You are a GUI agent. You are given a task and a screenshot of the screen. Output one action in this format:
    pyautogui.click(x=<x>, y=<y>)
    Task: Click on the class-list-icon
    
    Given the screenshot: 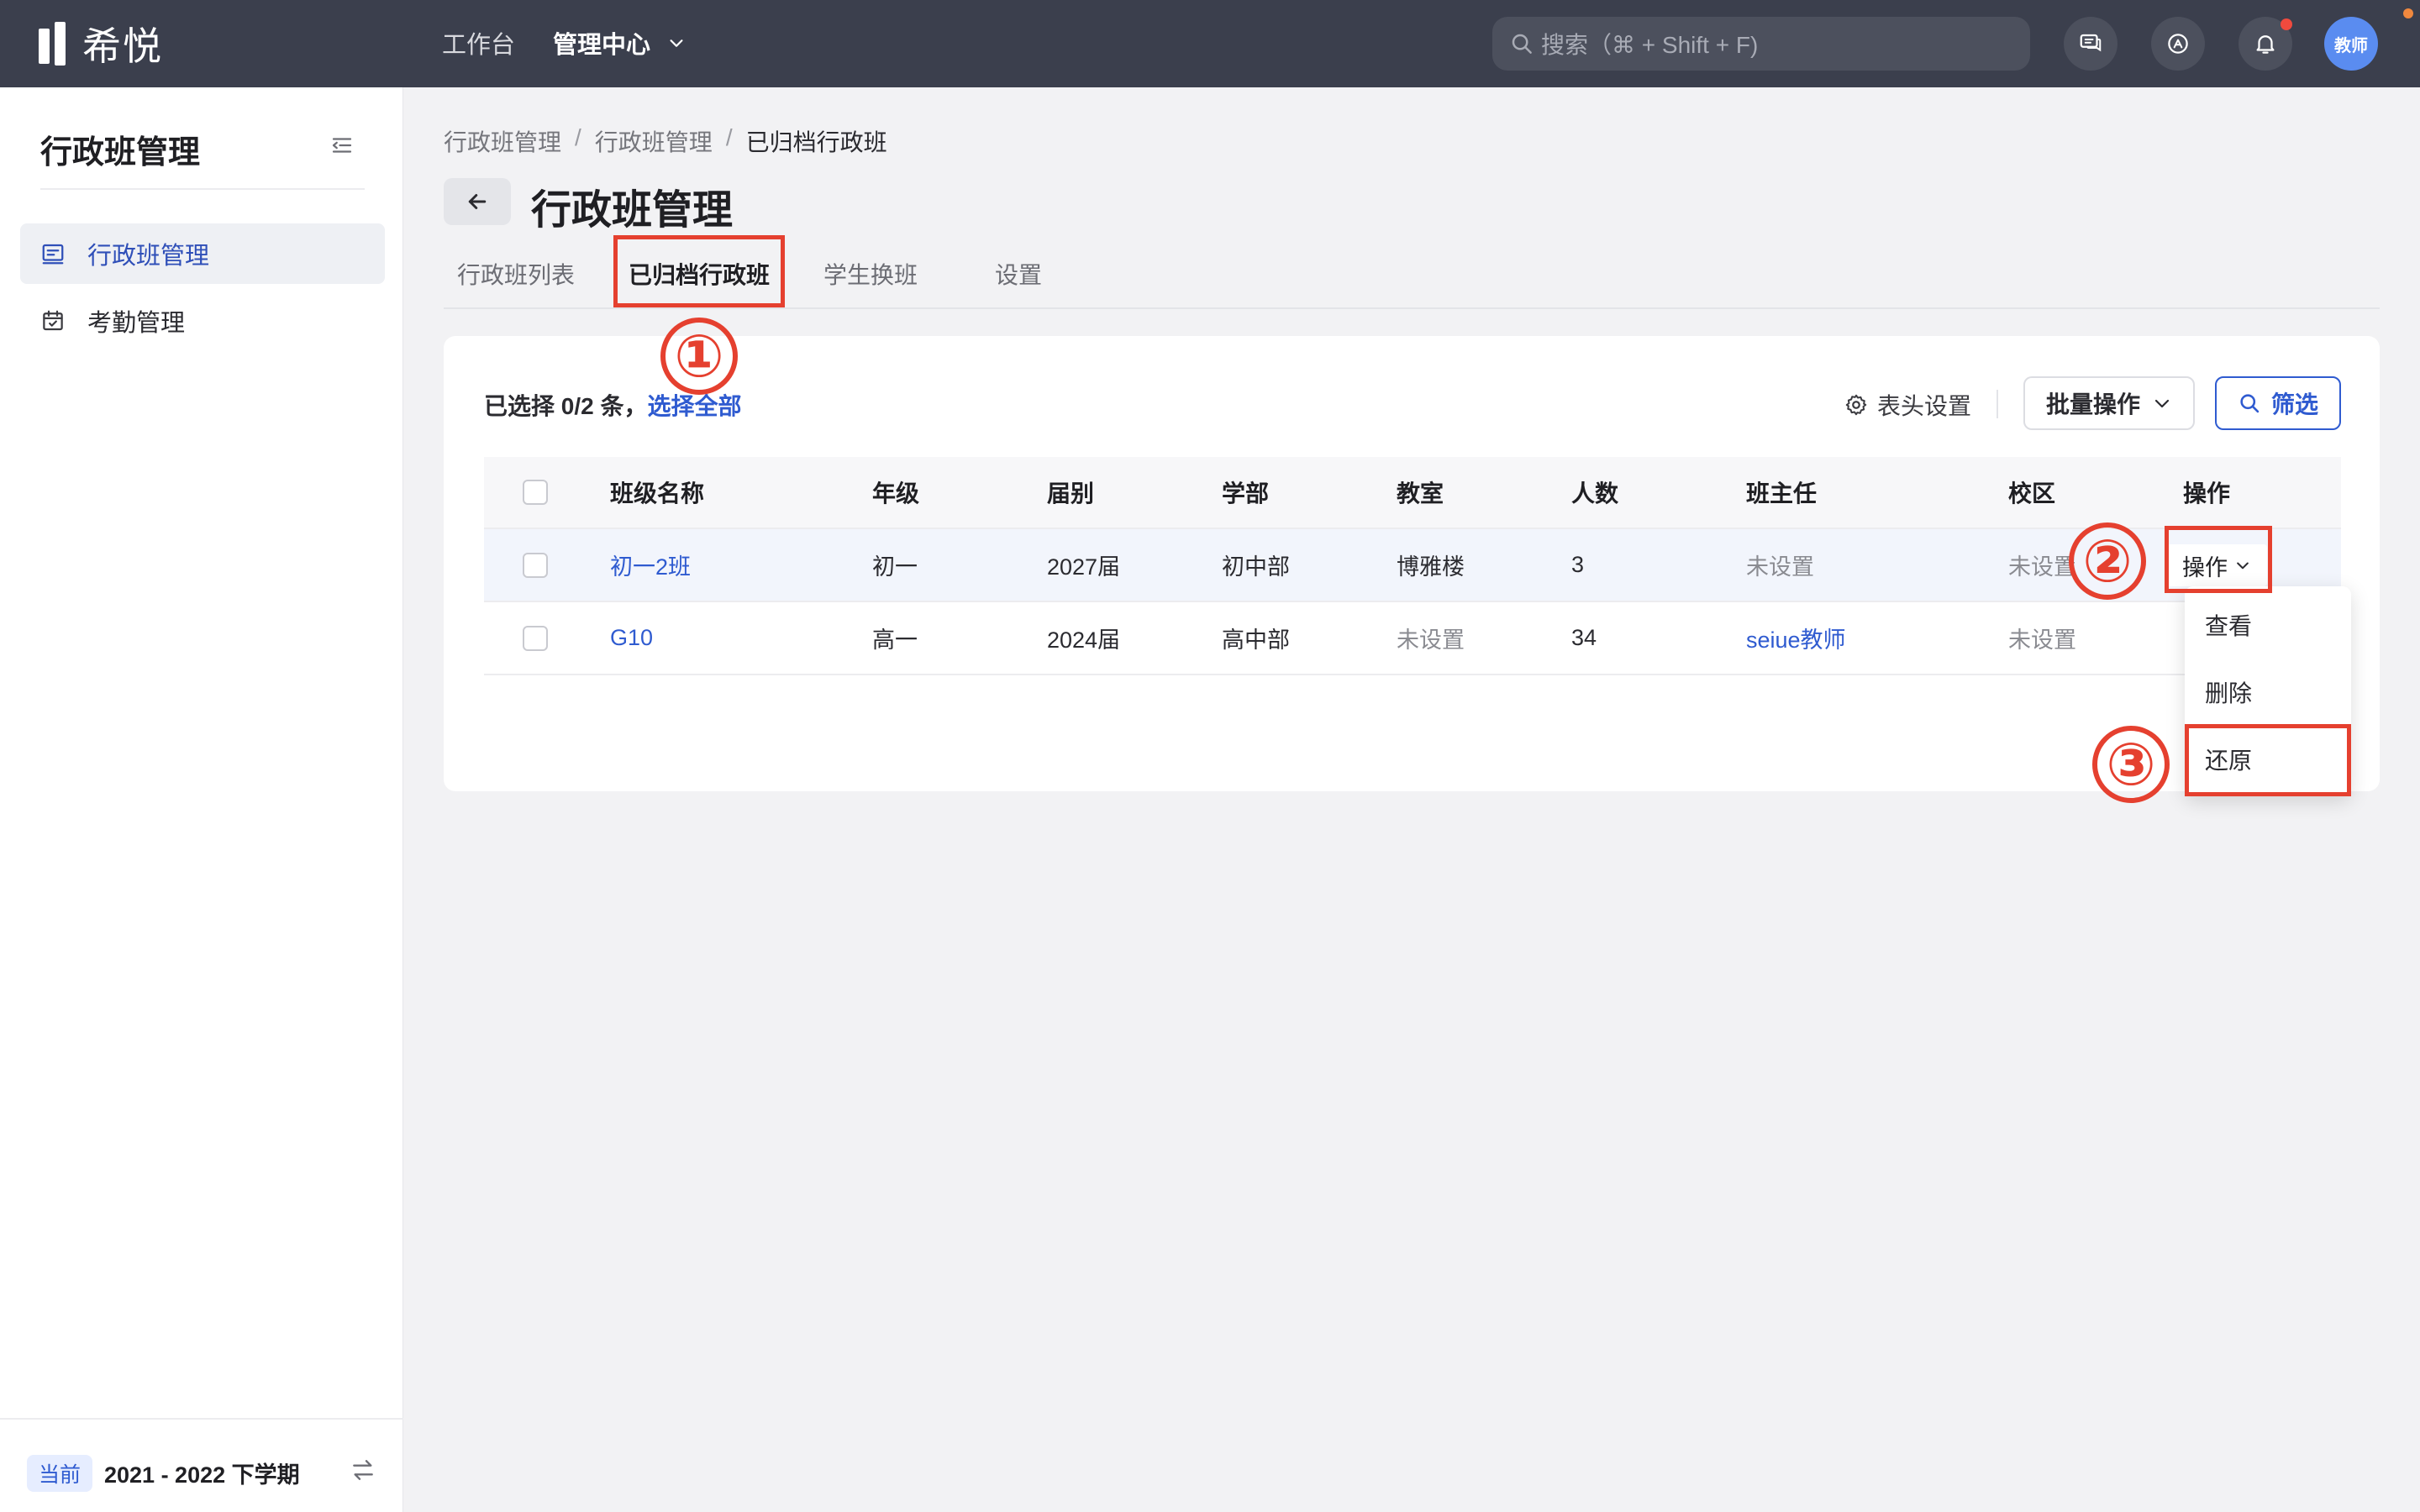 What is the action you would take?
    pyautogui.click(x=53, y=254)
    